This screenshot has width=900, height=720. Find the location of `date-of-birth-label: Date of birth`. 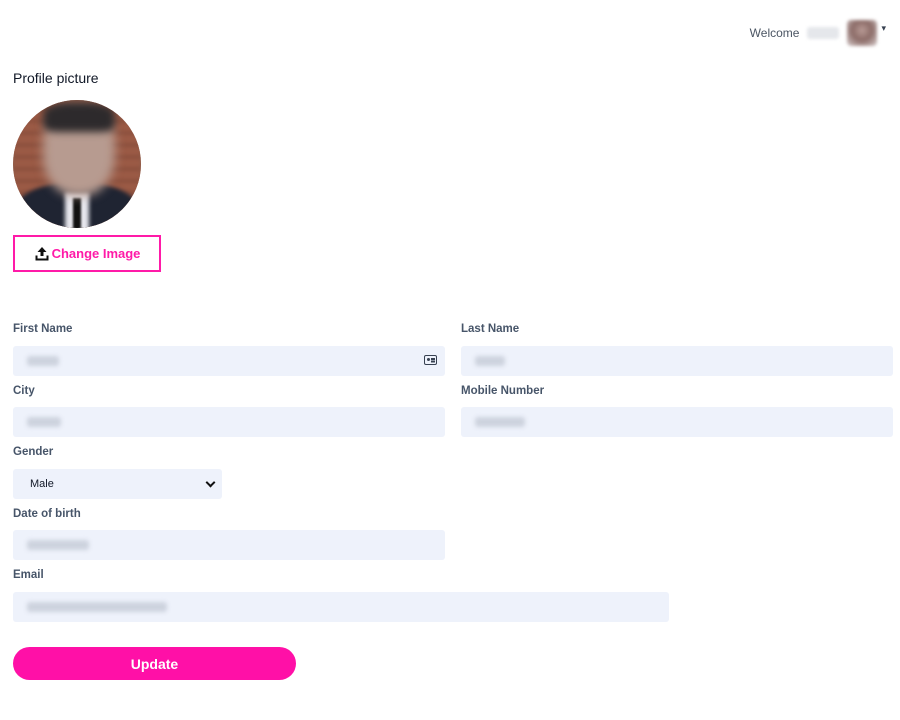

date-of-birth-label: Date of birth is located at coordinates (47, 514).